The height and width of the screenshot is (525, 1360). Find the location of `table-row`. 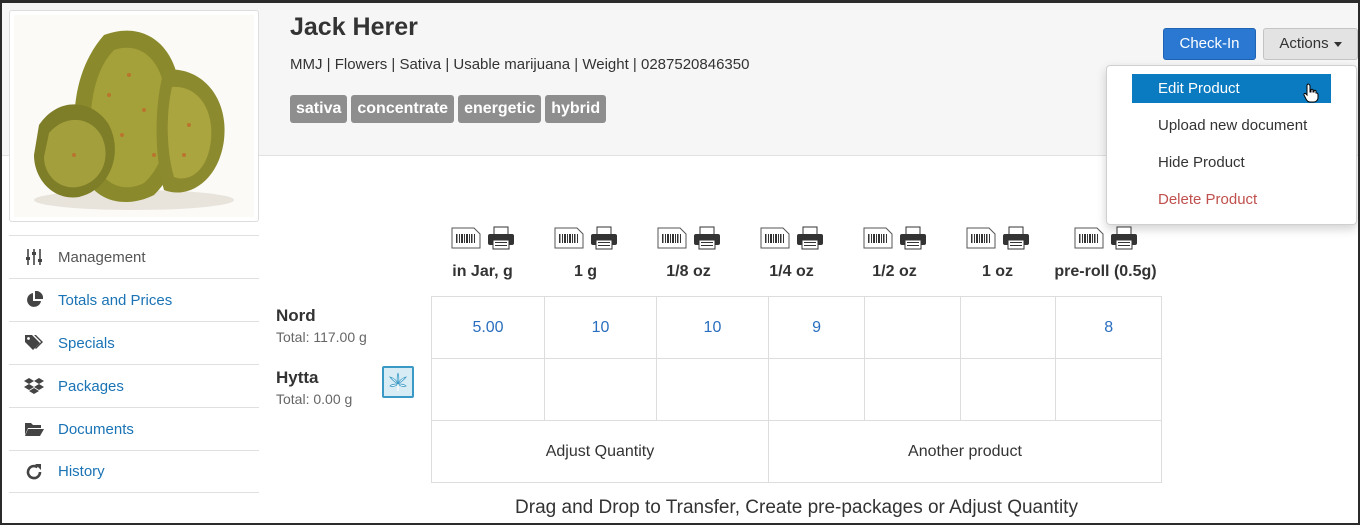

table-row is located at coordinates (796, 389).